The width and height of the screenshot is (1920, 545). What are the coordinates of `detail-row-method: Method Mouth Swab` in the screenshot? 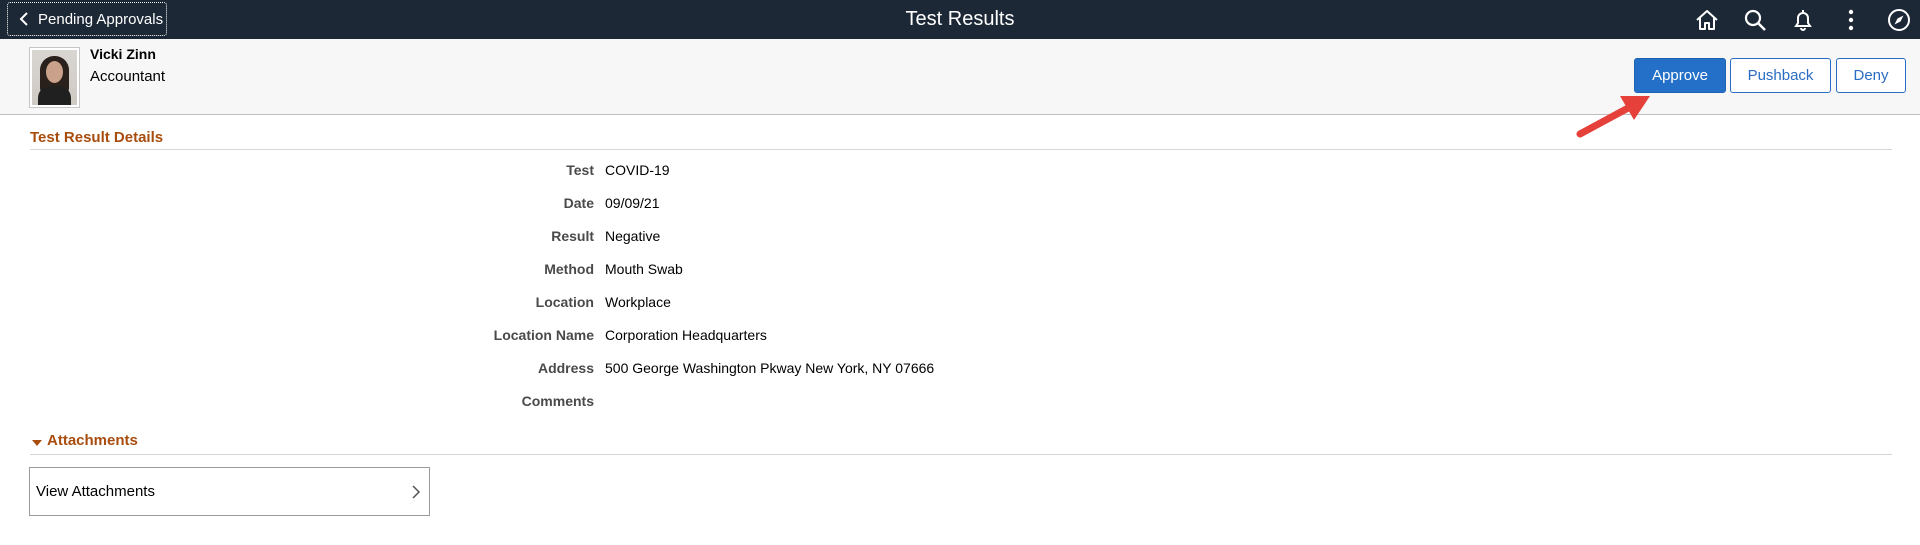 It's located at (600, 271).